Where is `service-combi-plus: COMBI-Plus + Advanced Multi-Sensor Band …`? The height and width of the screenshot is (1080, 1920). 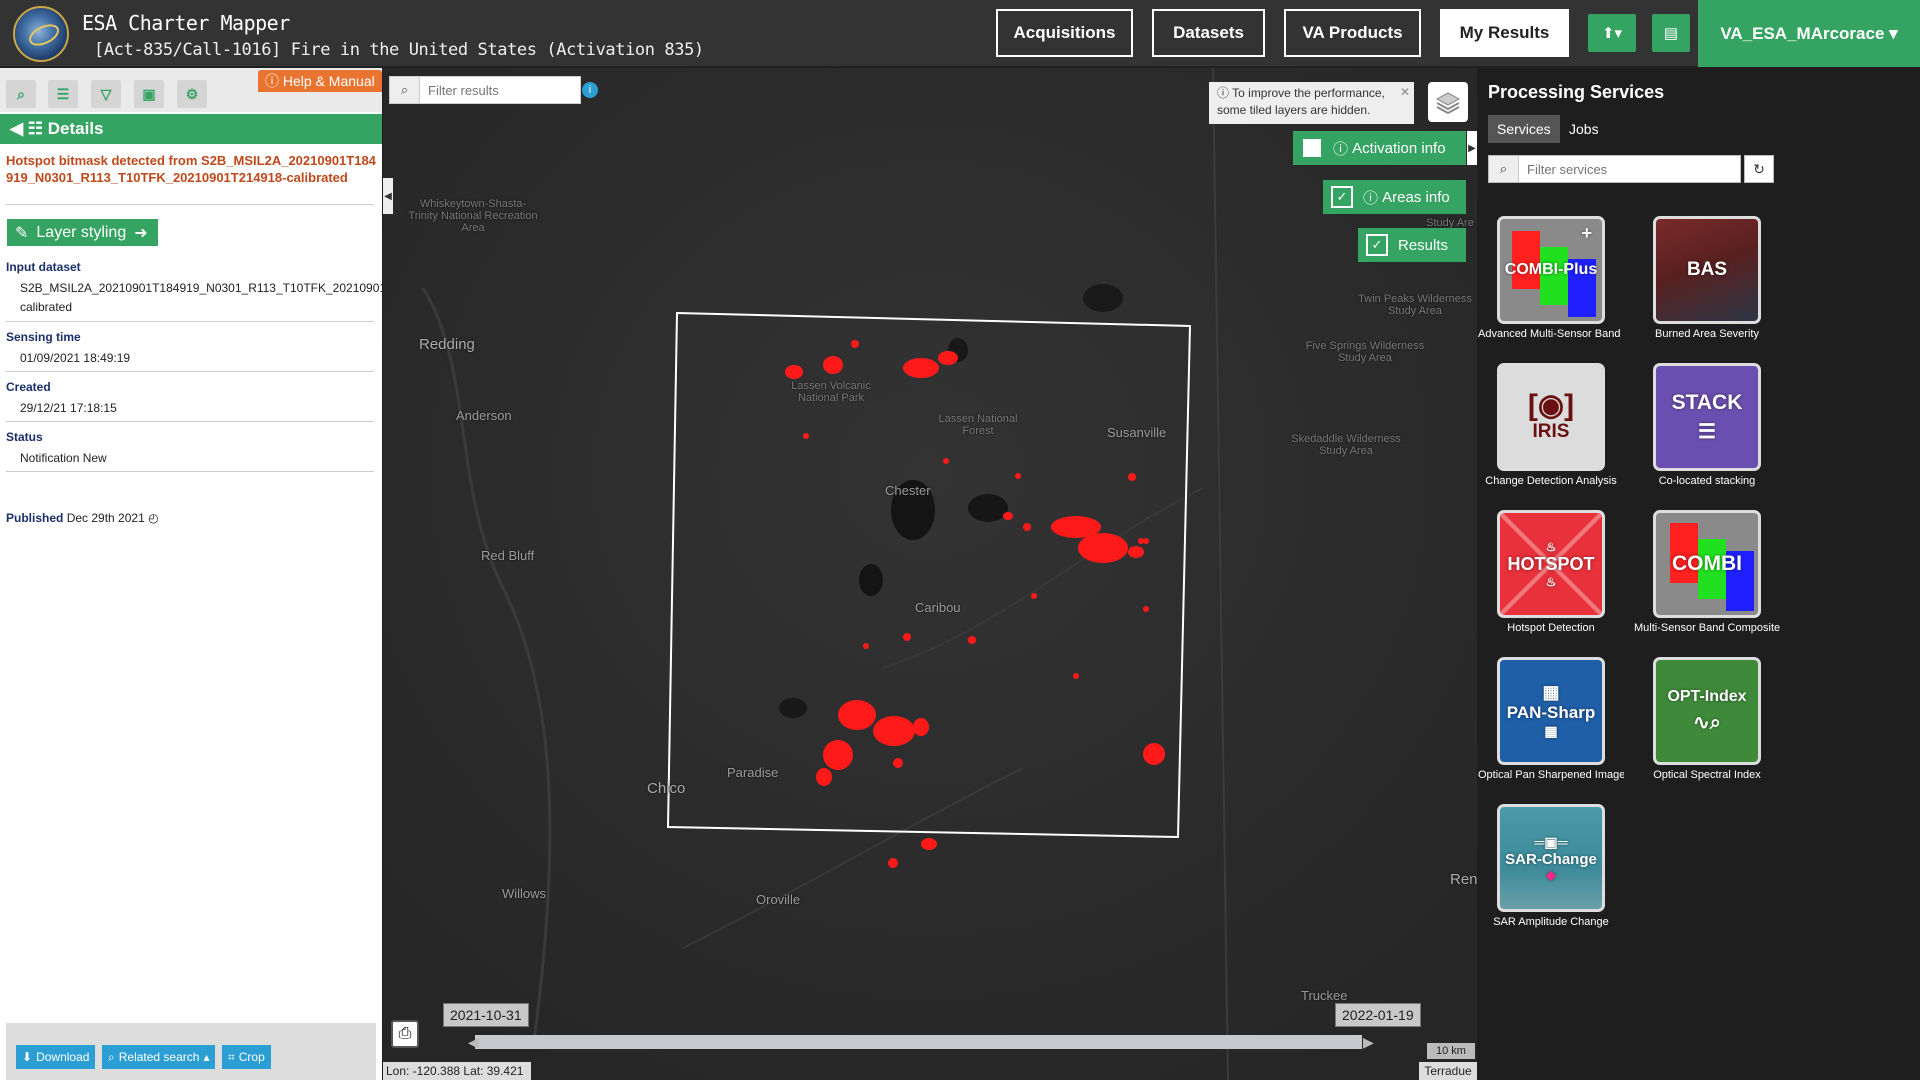
service-combi-plus: COMBI-Plus + Advanced Multi-Sensor Band … is located at coordinates (1551, 278).